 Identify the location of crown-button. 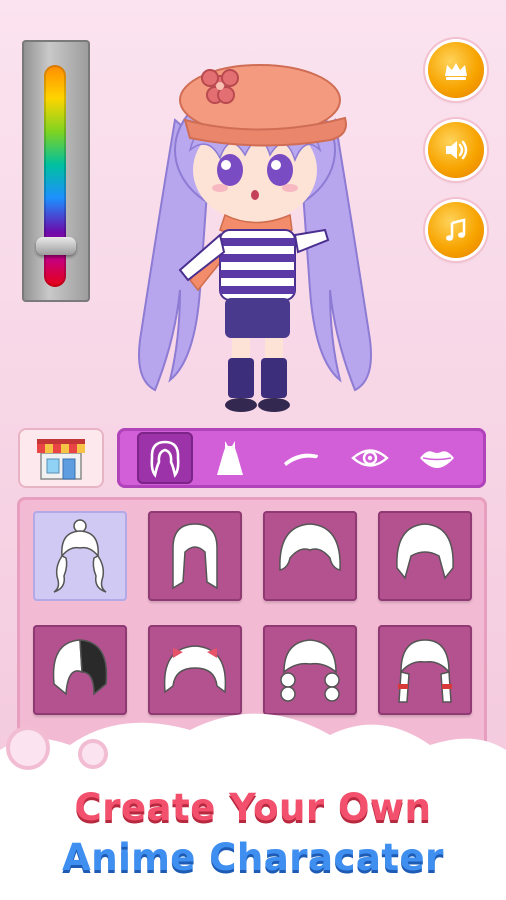
(456, 70).